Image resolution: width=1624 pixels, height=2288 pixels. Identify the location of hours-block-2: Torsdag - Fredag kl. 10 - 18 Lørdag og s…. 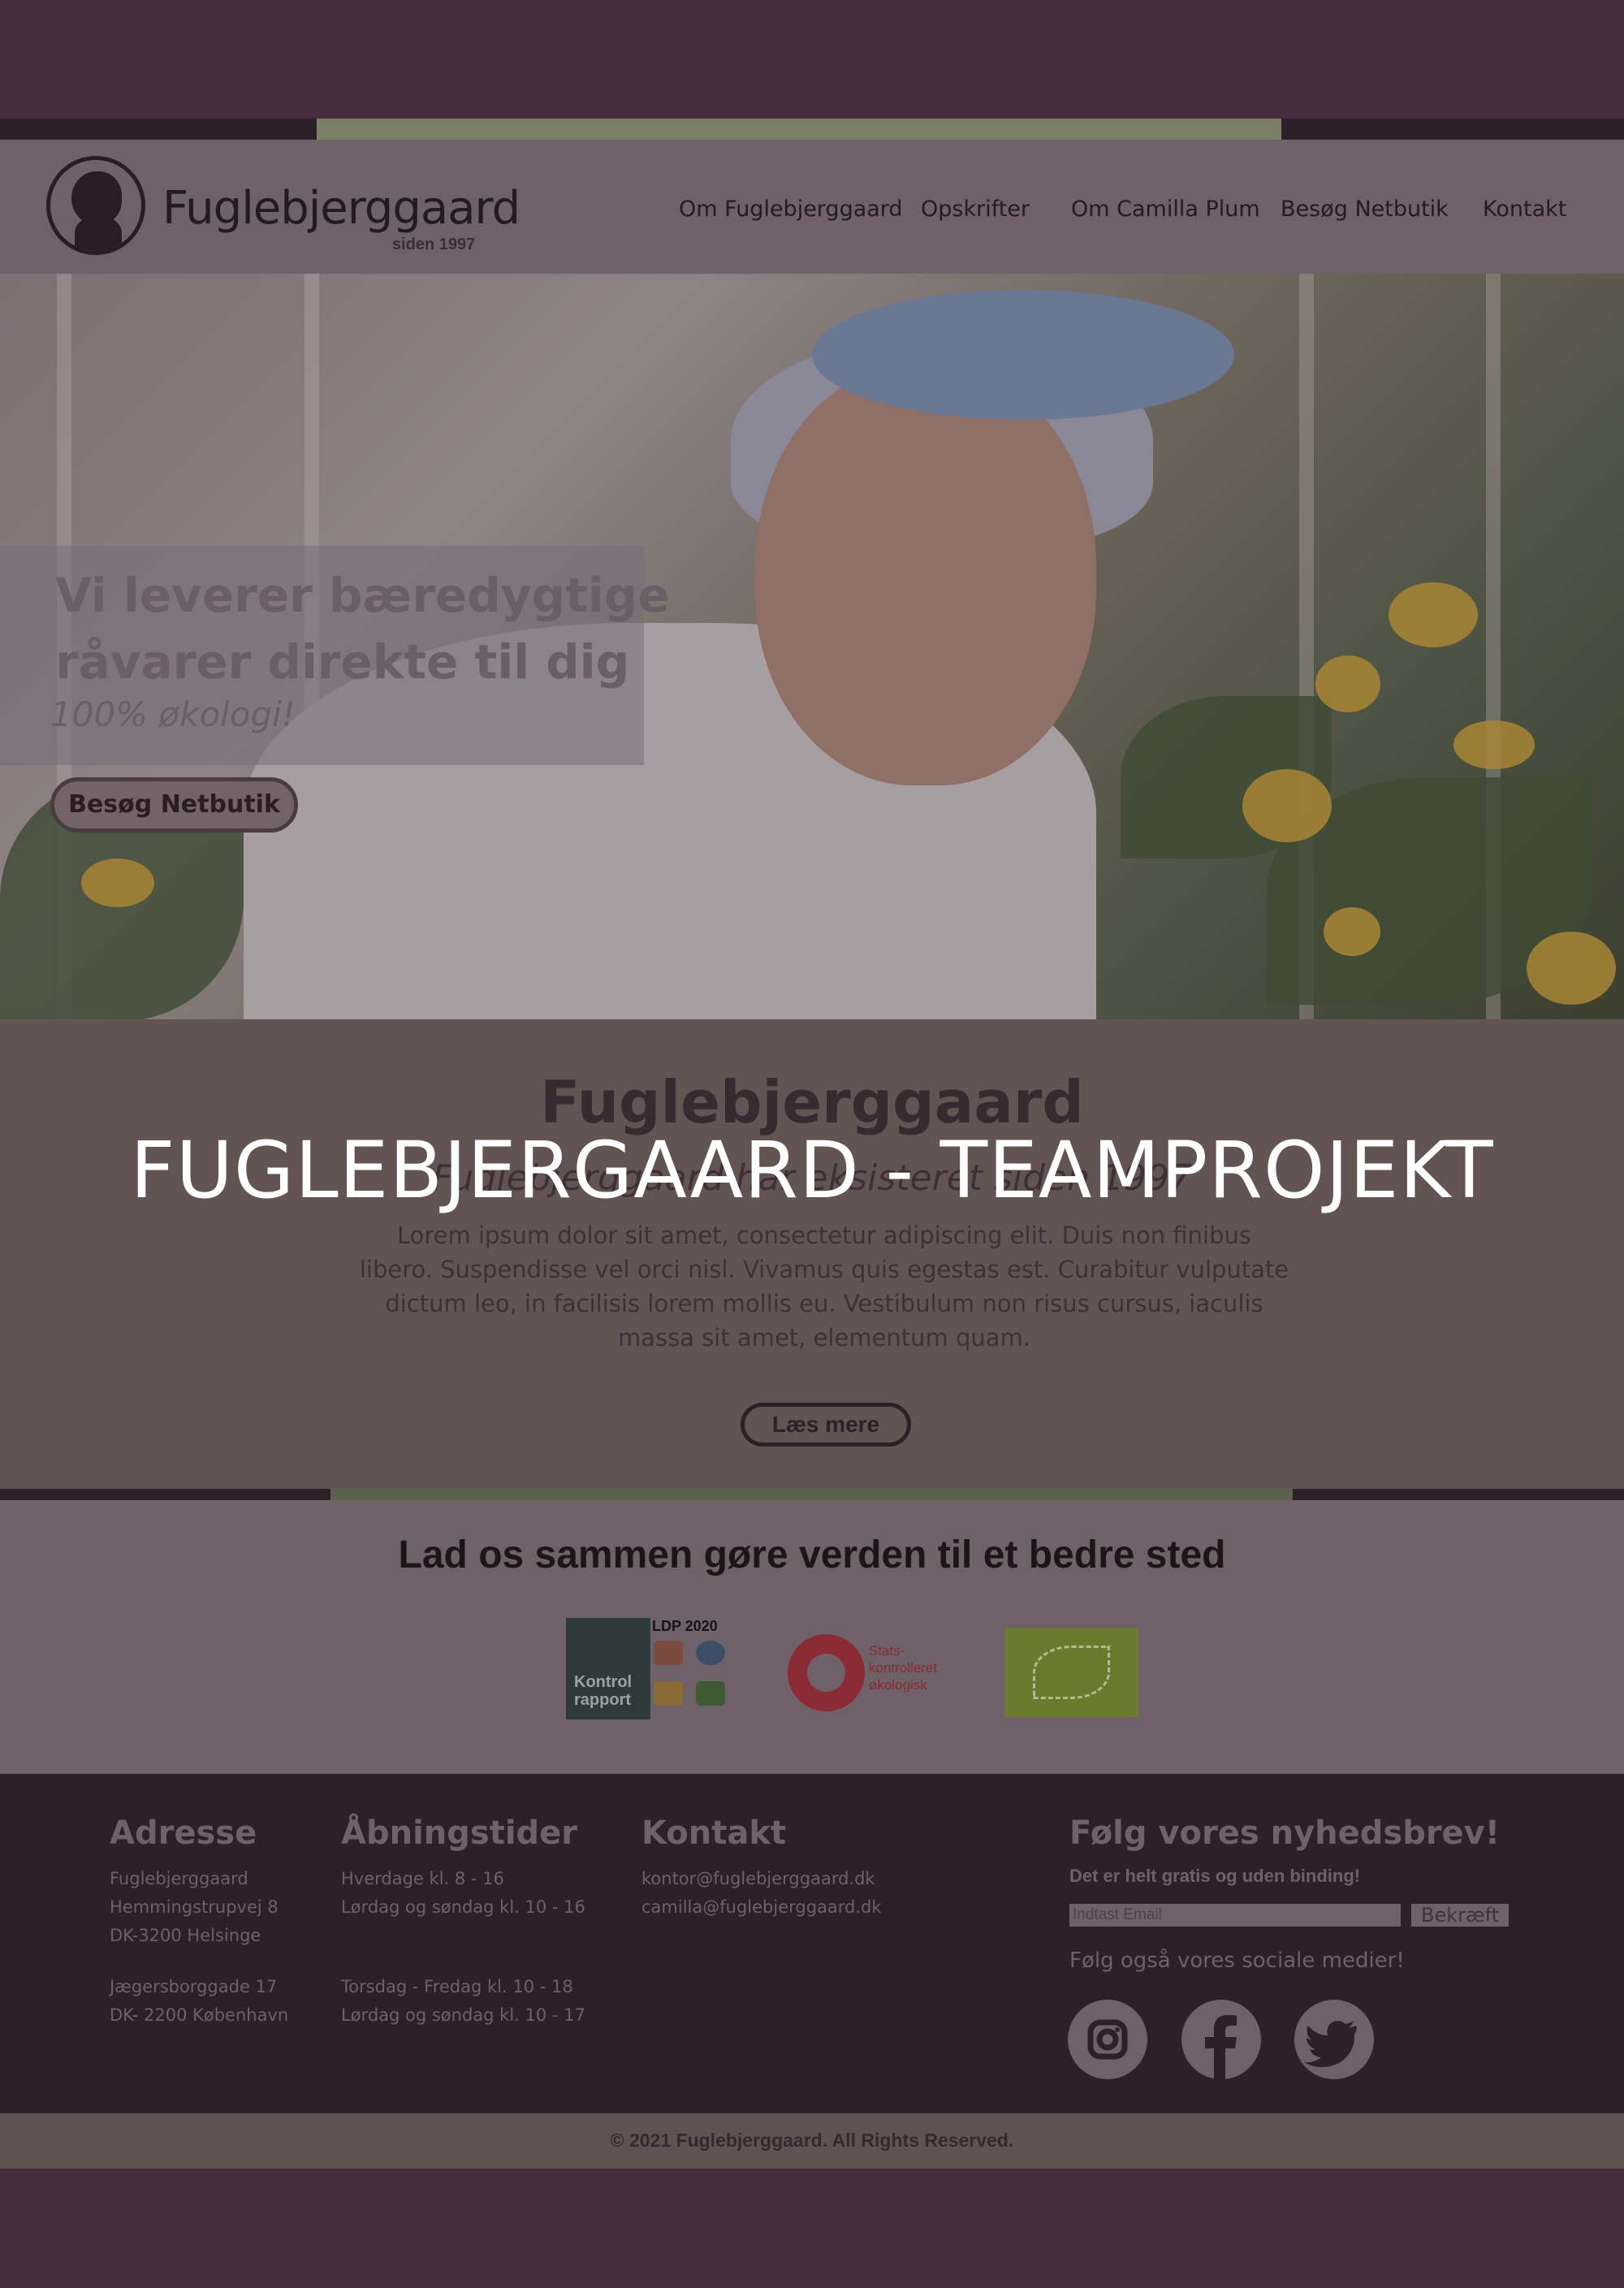
(463, 2001).